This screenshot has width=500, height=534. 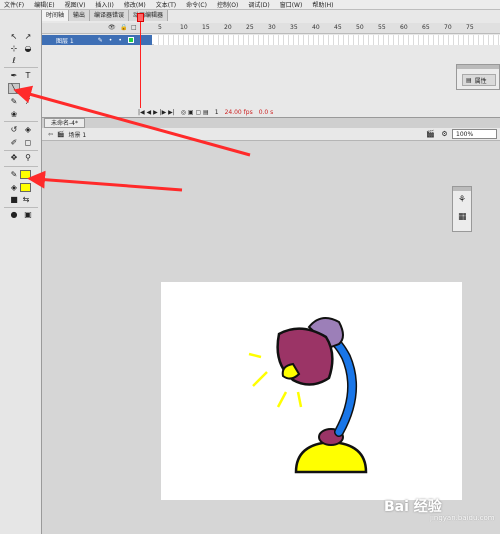 What do you see at coordinates (132, 121) in the screenshot?
I see `arrow-to-line-tool` at bounding box center [132, 121].